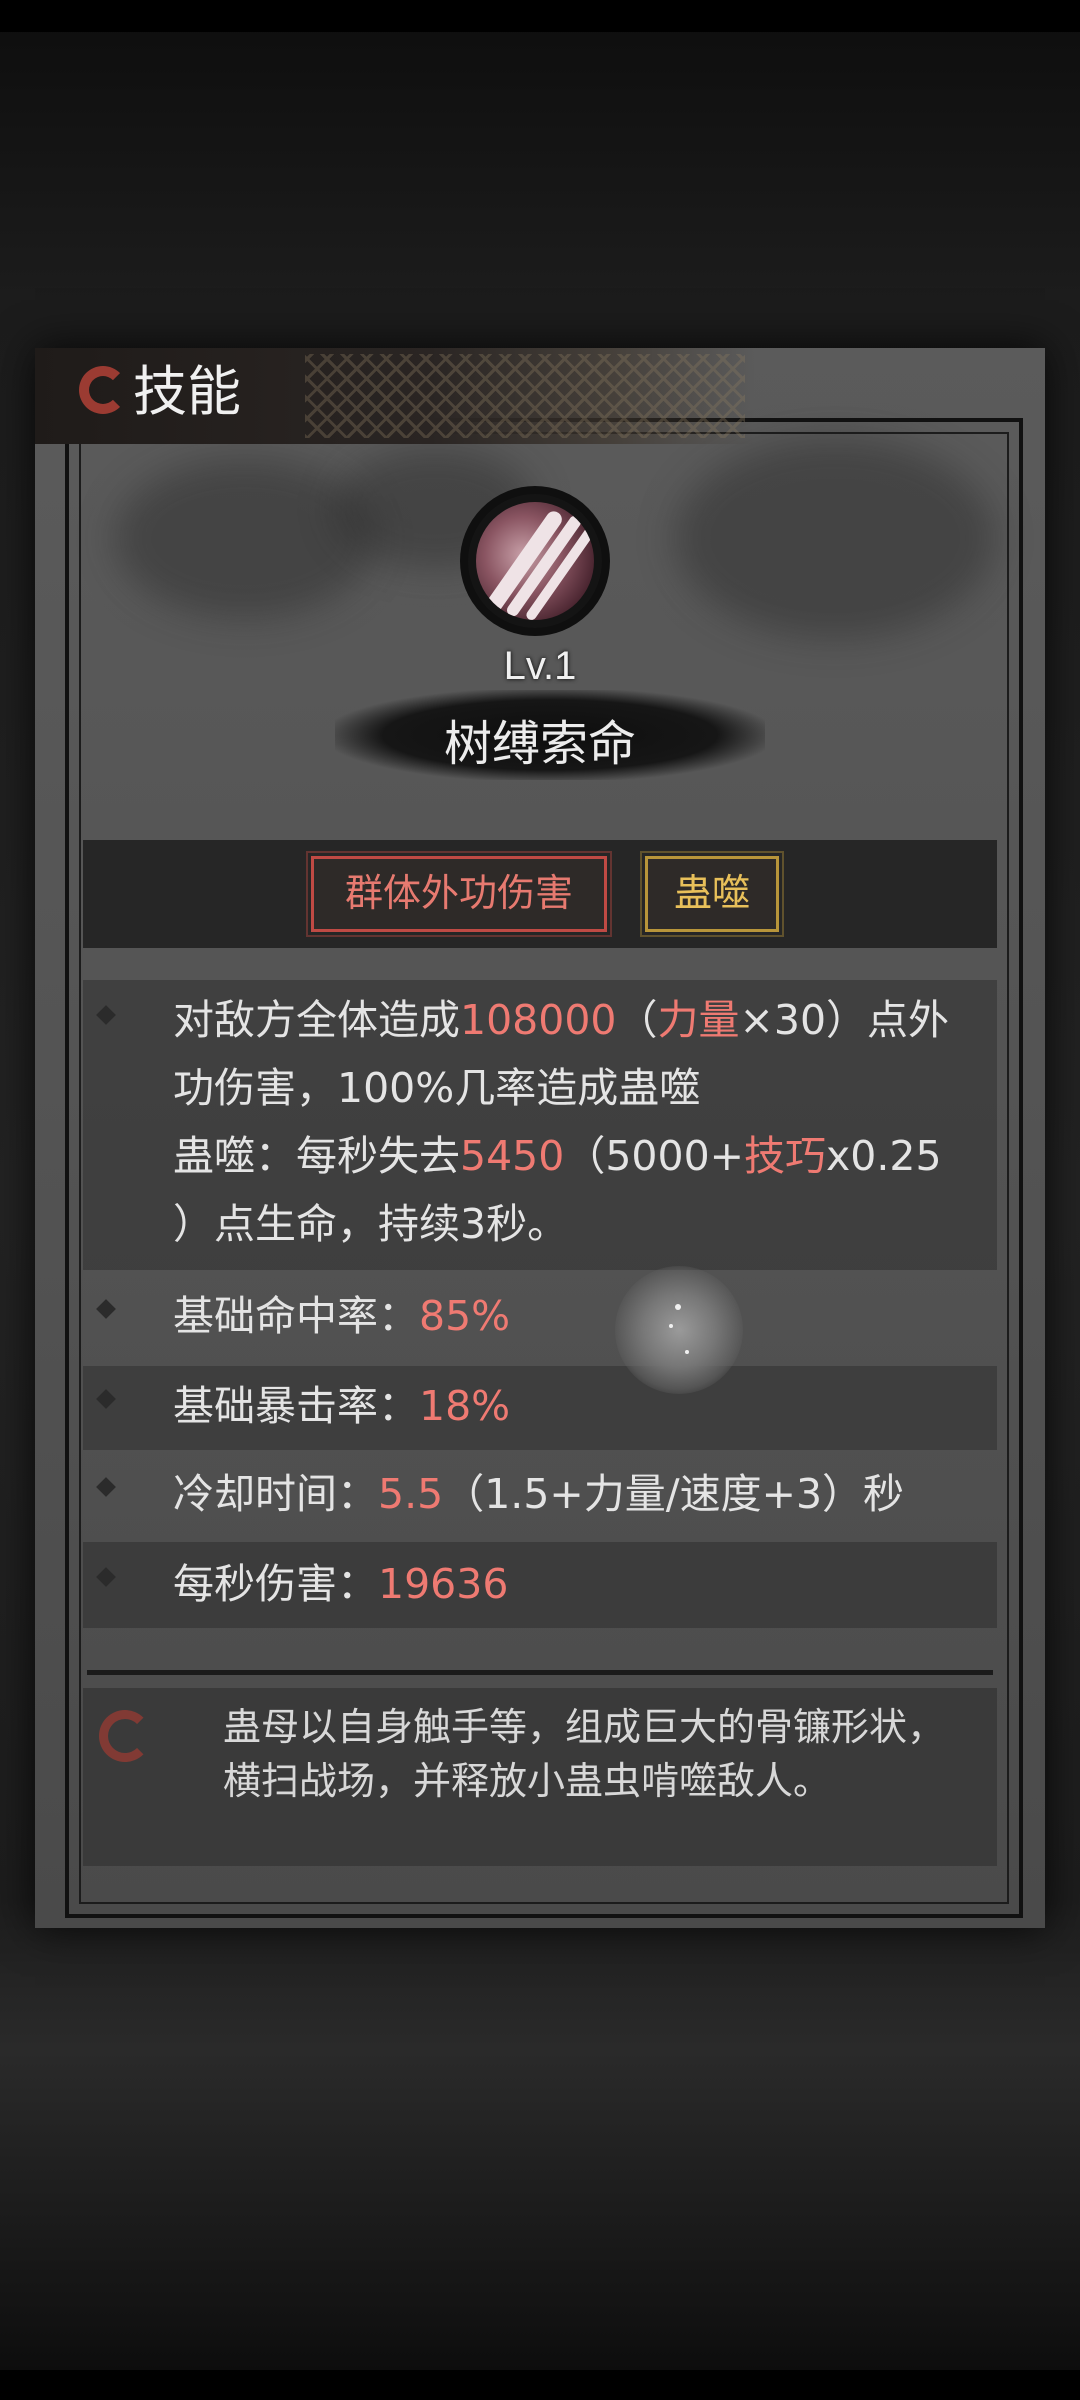 This screenshot has height=2400, width=1080. I want to click on stat-value: 18%, so click(465, 1406).